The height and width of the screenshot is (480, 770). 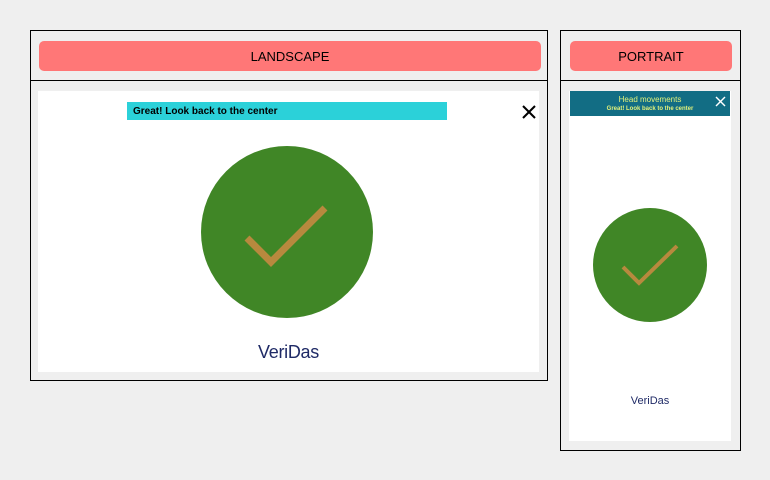 I want to click on portrait-banner-title: Head movements, so click(x=650, y=99).